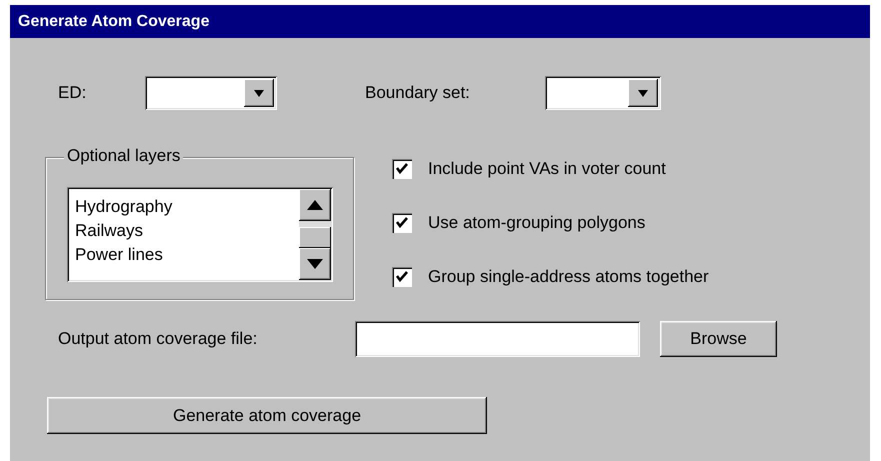 This screenshot has height=461, width=881. What do you see at coordinates (267, 415) in the screenshot?
I see `generate-button: Generate atom coverage` at bounding box center [267, 415].